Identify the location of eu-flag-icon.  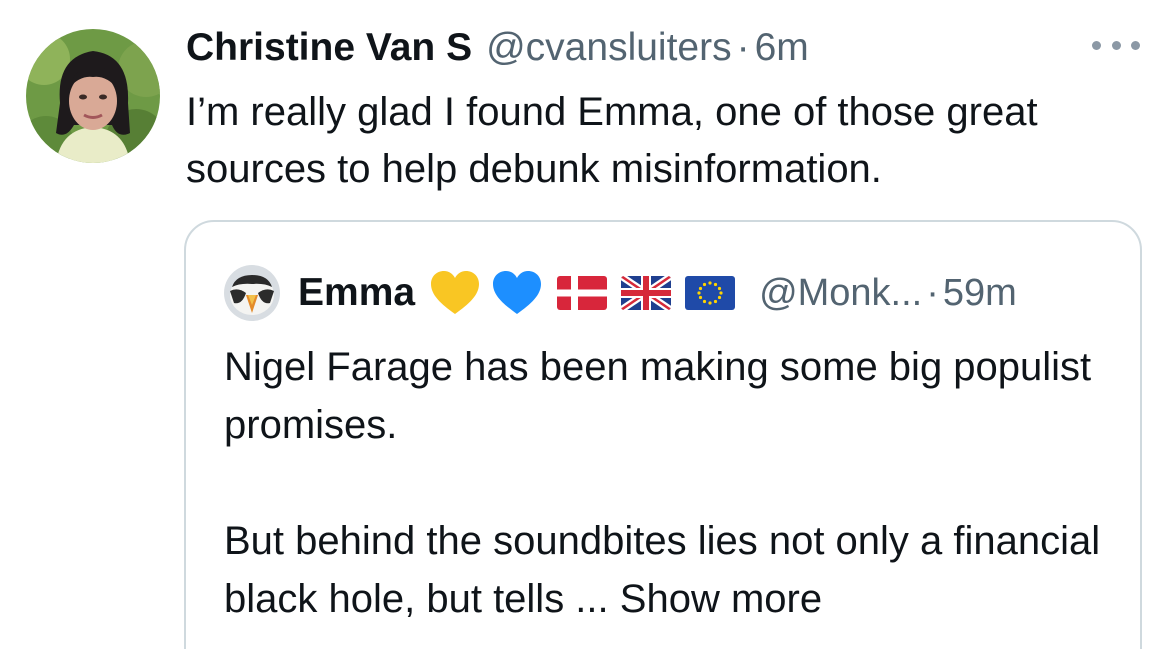
(710, 293).